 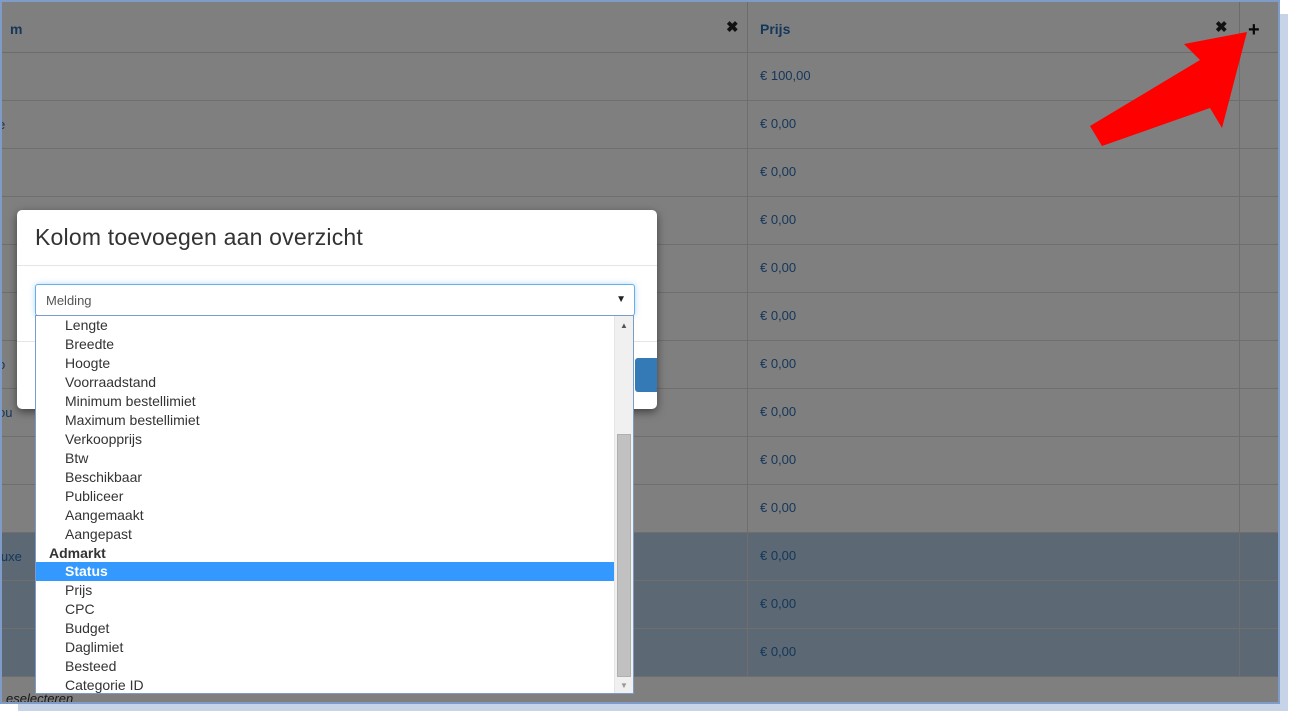 I want to click on dropdown-option: Btw, so click(x=334, y=458).